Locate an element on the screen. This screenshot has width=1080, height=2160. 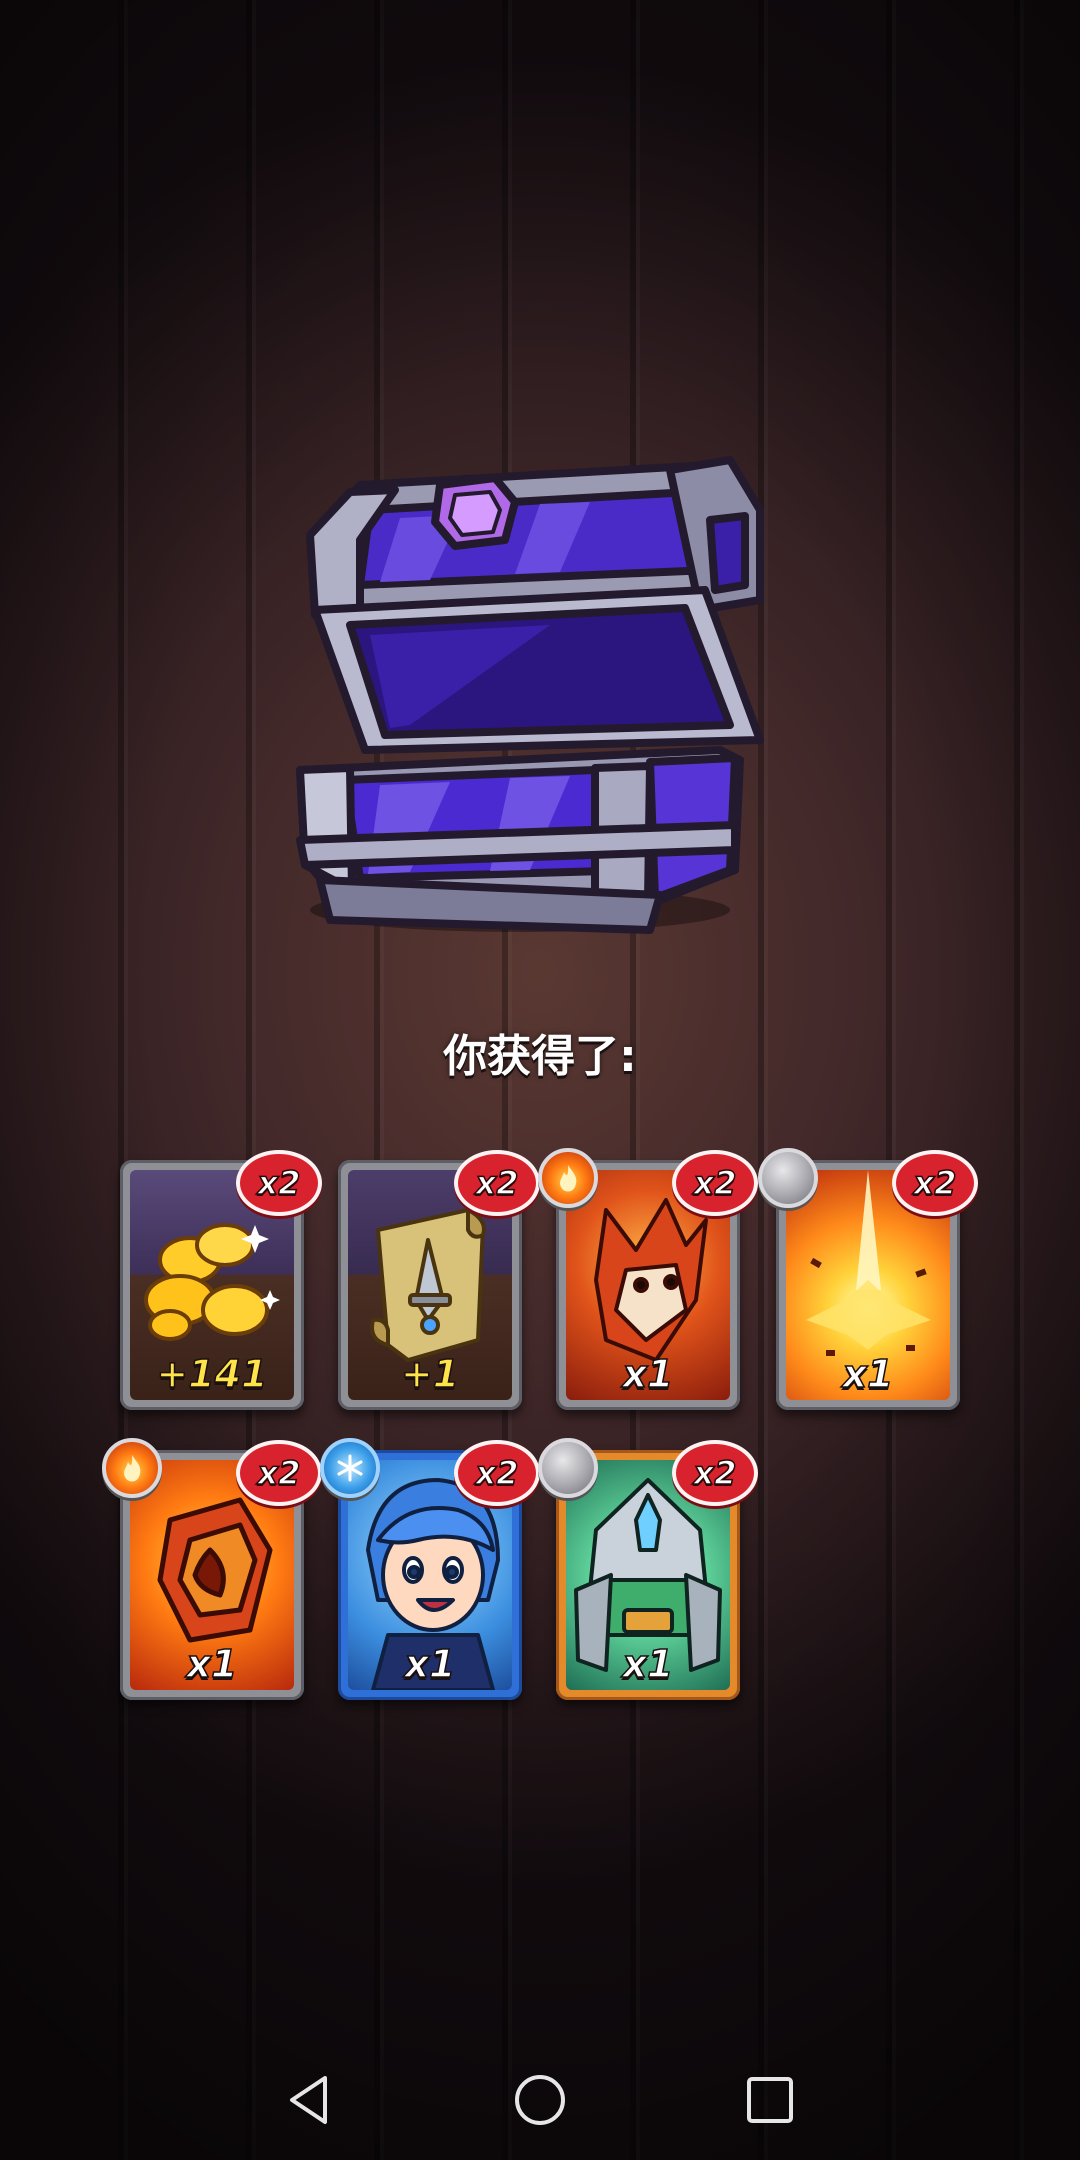
back-triangle-icon is located at coordinates (310, 2100).